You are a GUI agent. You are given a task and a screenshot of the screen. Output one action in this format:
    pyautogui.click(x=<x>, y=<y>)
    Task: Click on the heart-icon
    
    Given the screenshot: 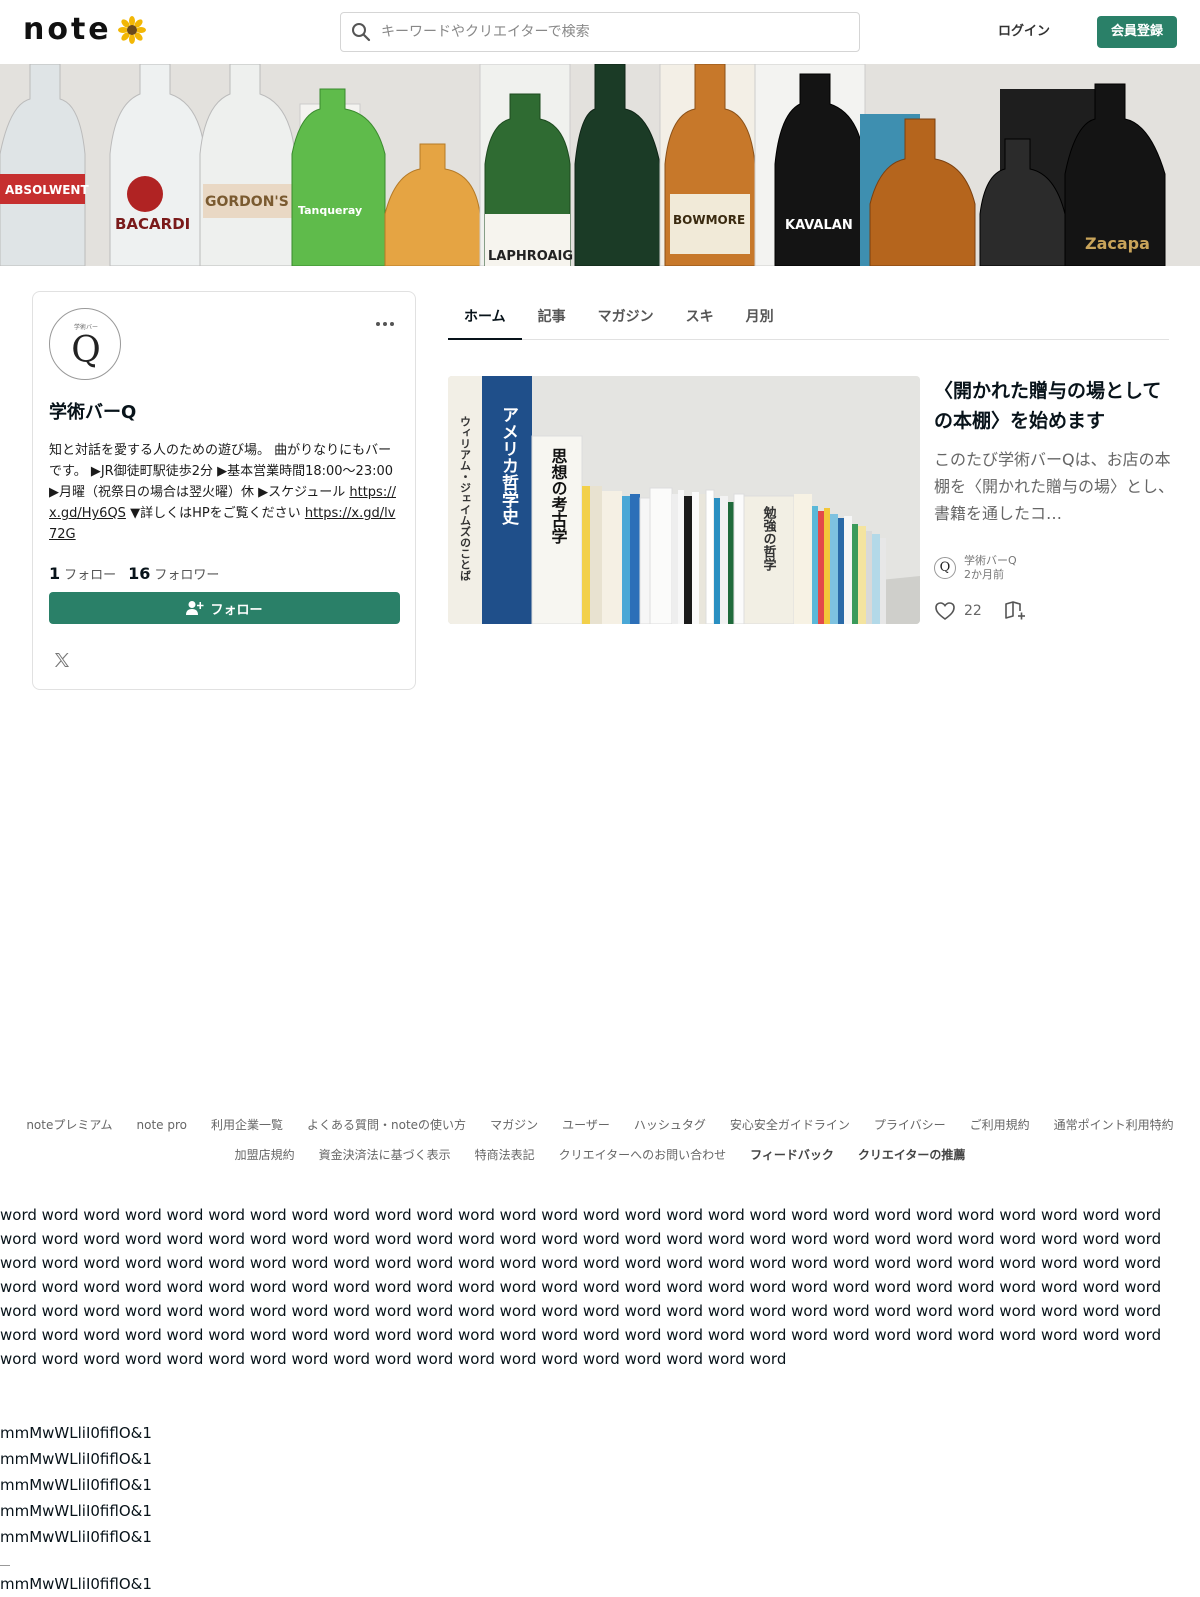 What is the action you would take?
    pyautogui.click(x=945, y=611)
    